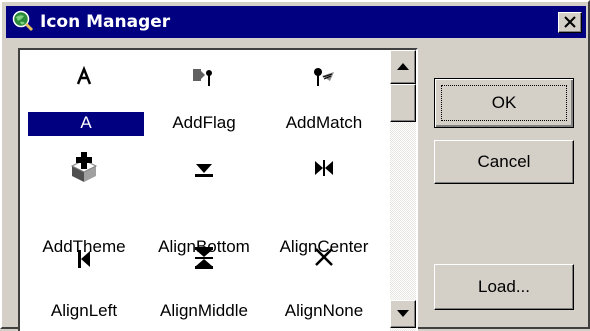  I want to click on list-item-label: AddFlag, so click(204, 122).